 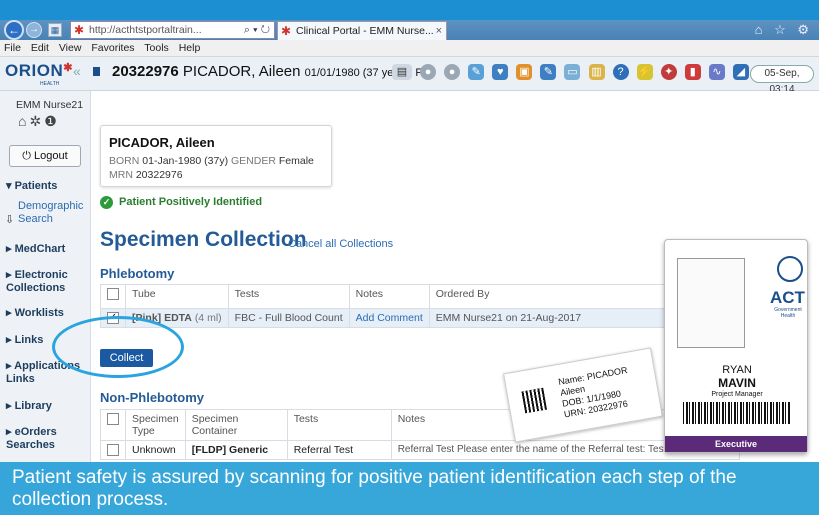 I want to click on check-circle-icon: ✓, so click(x=106, y=202).